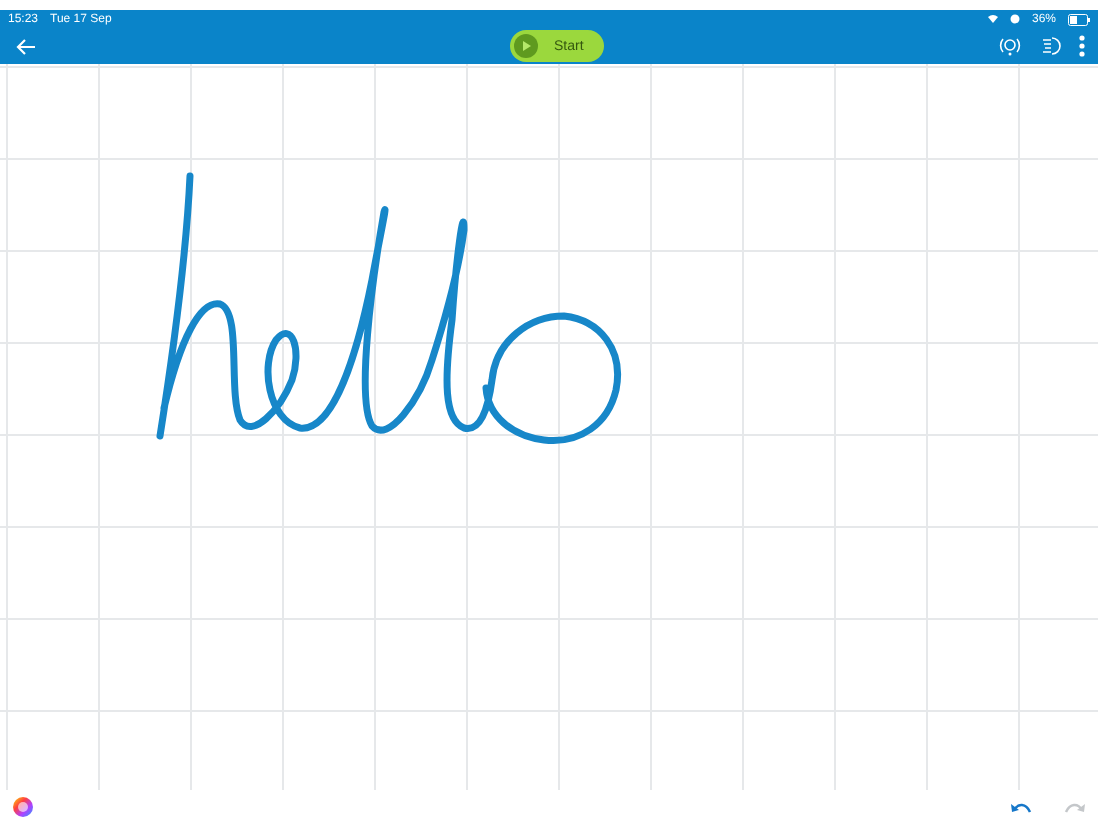  Describe the element at coordinates (1010, 46) in the screenshot. I see `signal-icon` at that location.